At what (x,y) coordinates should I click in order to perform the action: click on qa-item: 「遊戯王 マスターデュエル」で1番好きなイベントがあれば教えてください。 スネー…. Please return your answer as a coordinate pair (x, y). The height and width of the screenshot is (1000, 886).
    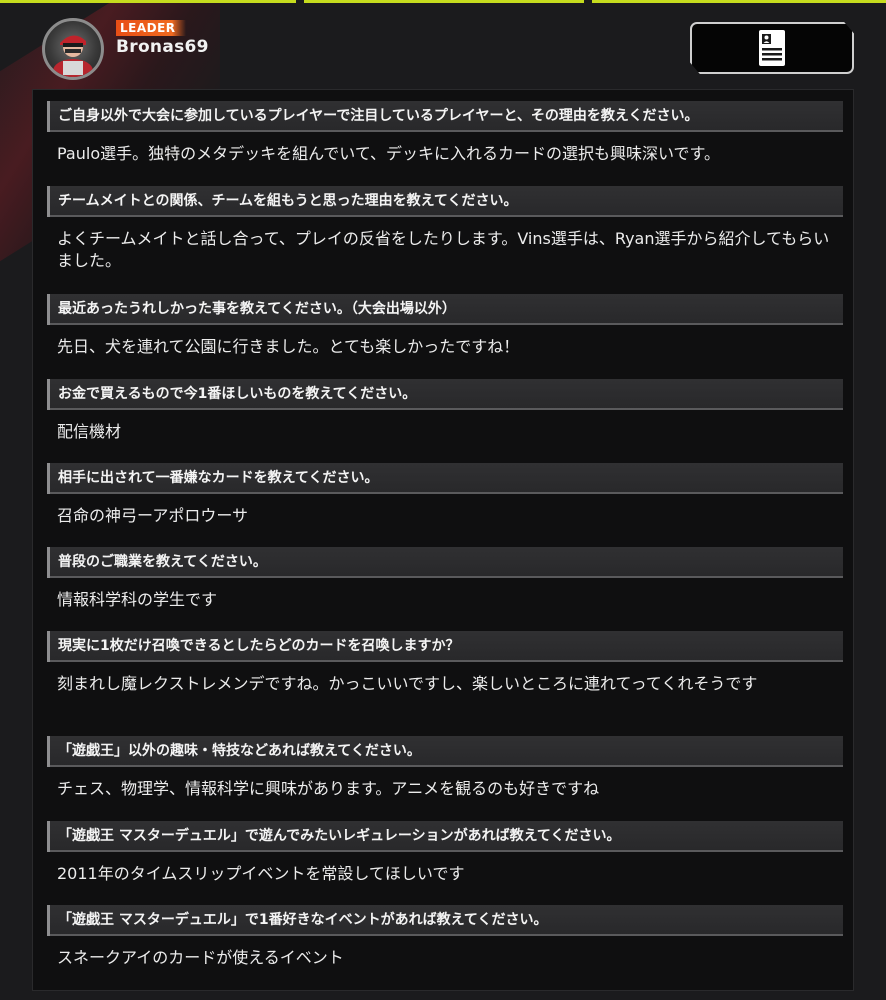
    Looking at the image, I should click on (445, 937).